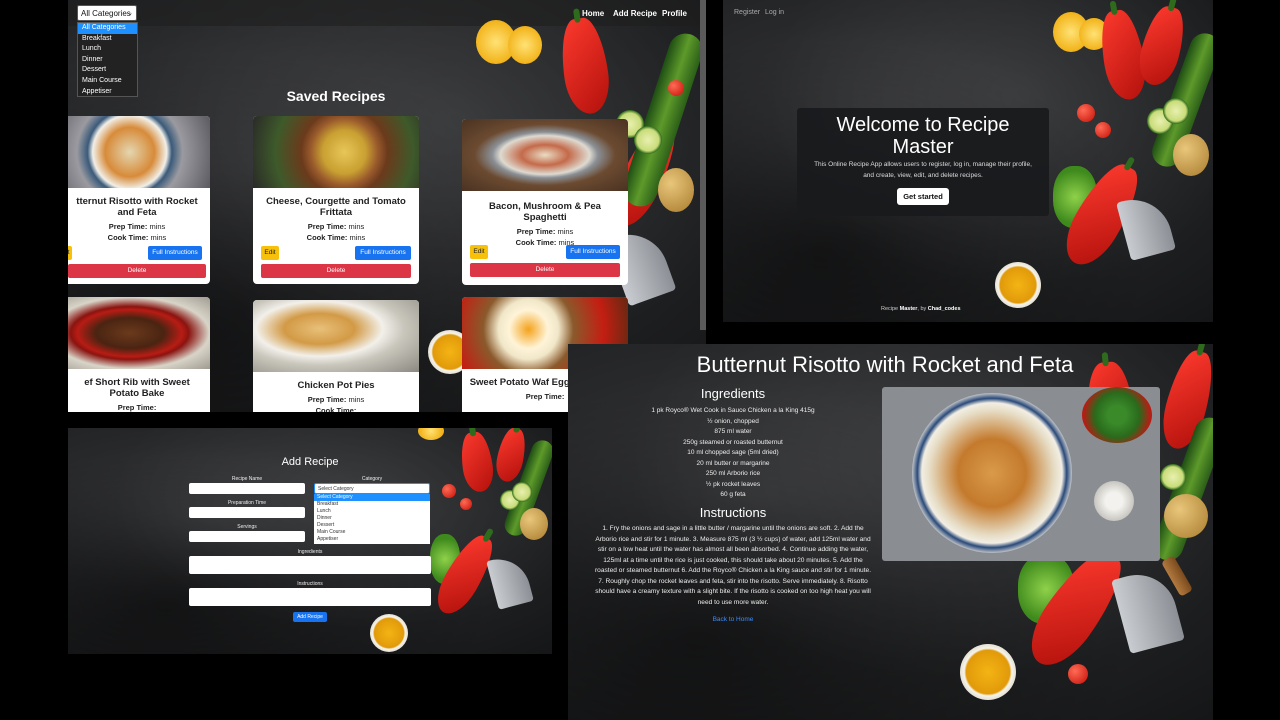  I want to click on page-title: Saved Recipes, so click(336, 96).